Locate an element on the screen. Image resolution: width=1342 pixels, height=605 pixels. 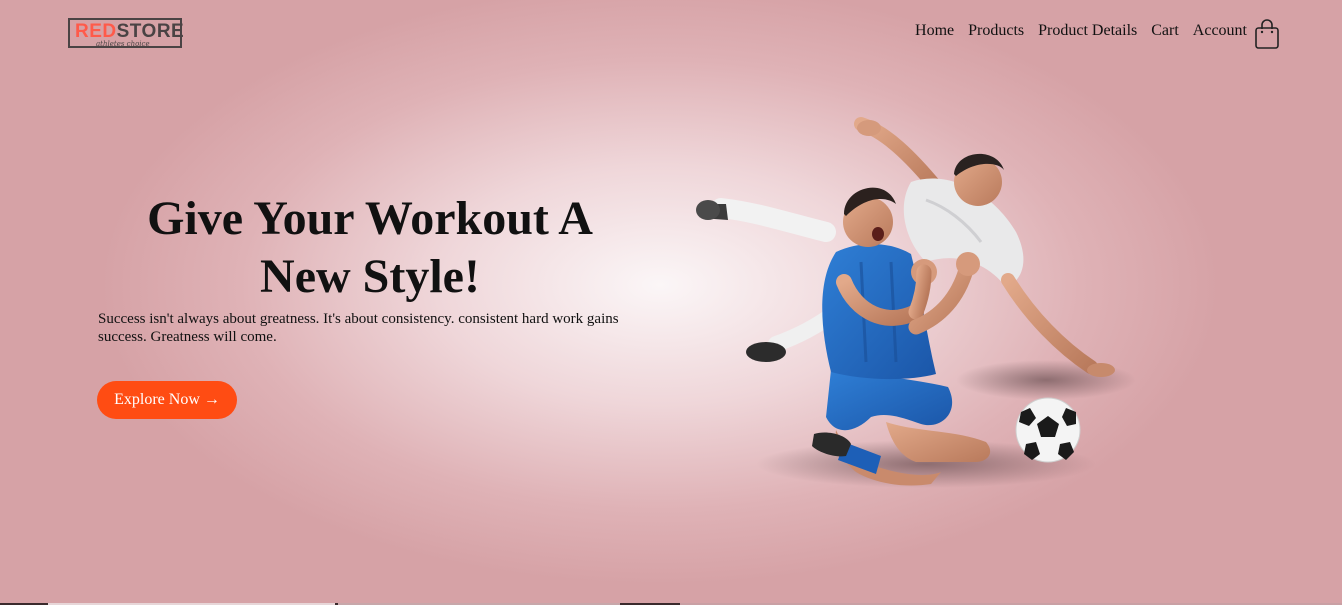
nav-products: Products is located at coordinates (996, 31).